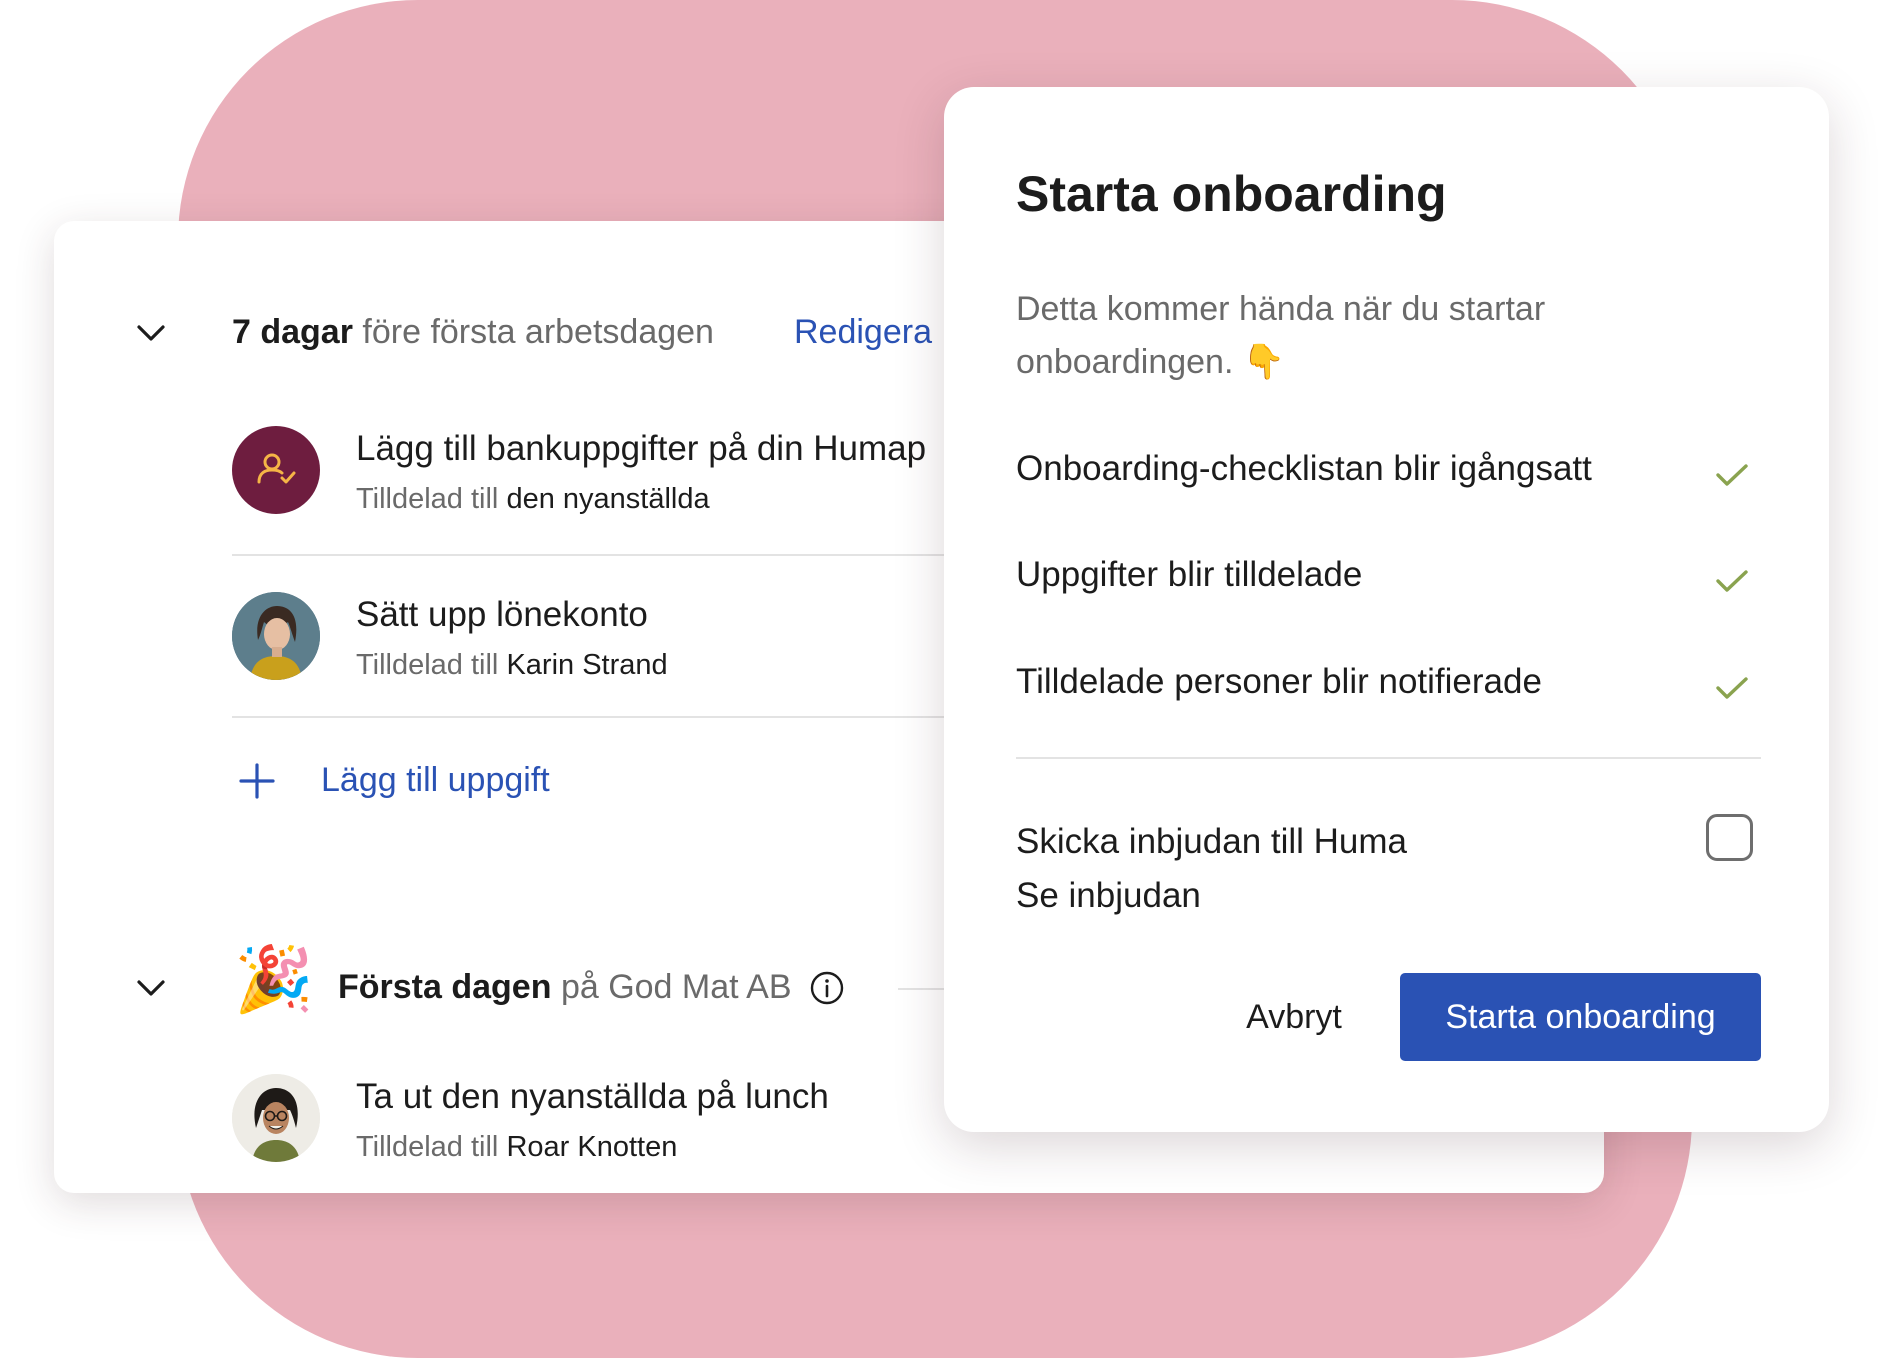 The image size is (1883, 1358). I want to click on task-assignment: Tilldelad till Roar Knotten, so click(516, 1147).